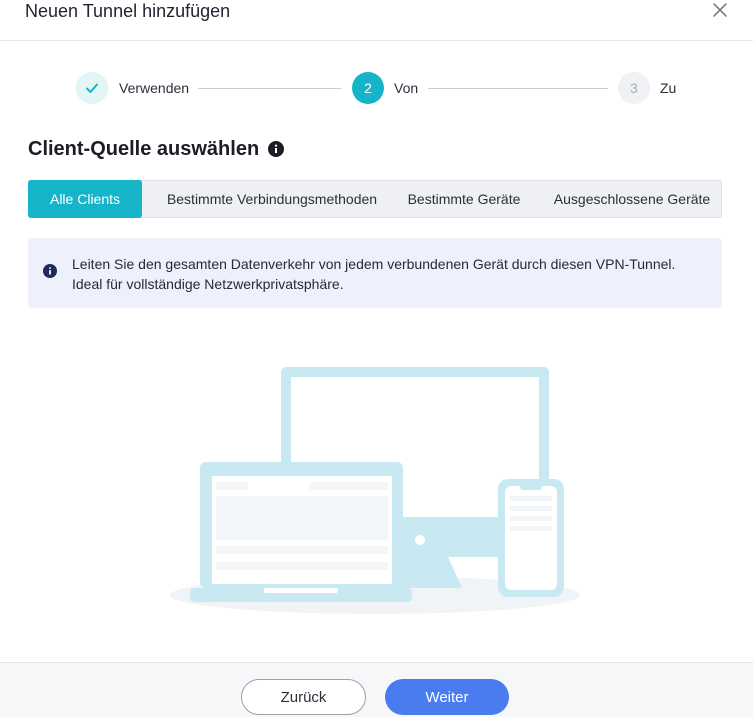 The width and height of the screenshot is (753, 717). Describe the element at coordinates (632, 199) in the screenshot. I see `tab-ausgeschlossene-geraete: Ausgeschlossene Geräte` at that location.